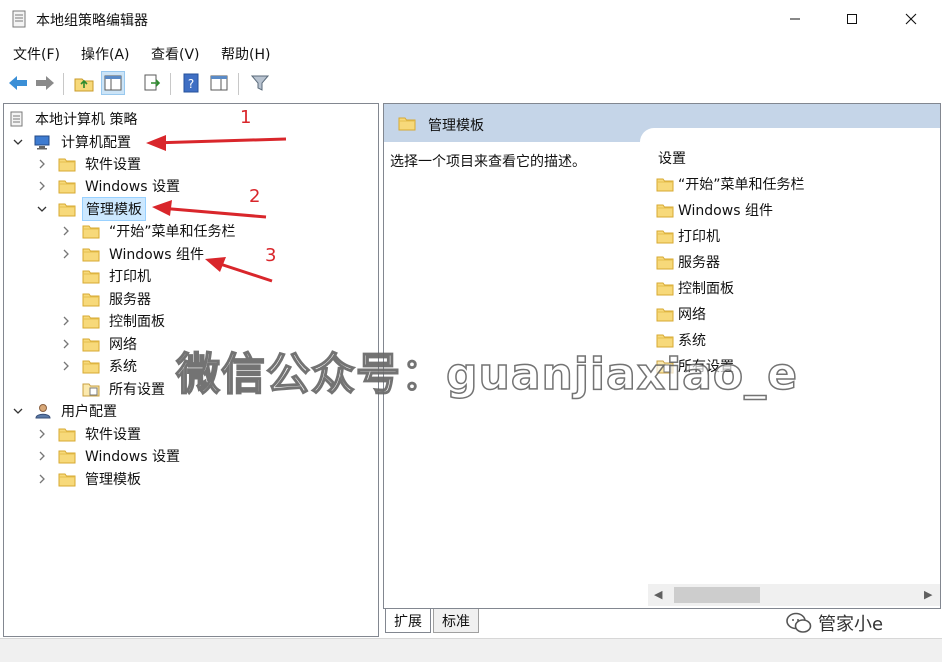 The height and width of the screenshot is (662, 942). What do you see at coordinates (246, 117) in the screenshot?
I see `annotation-number: 1` at bounding box center [246, 117].